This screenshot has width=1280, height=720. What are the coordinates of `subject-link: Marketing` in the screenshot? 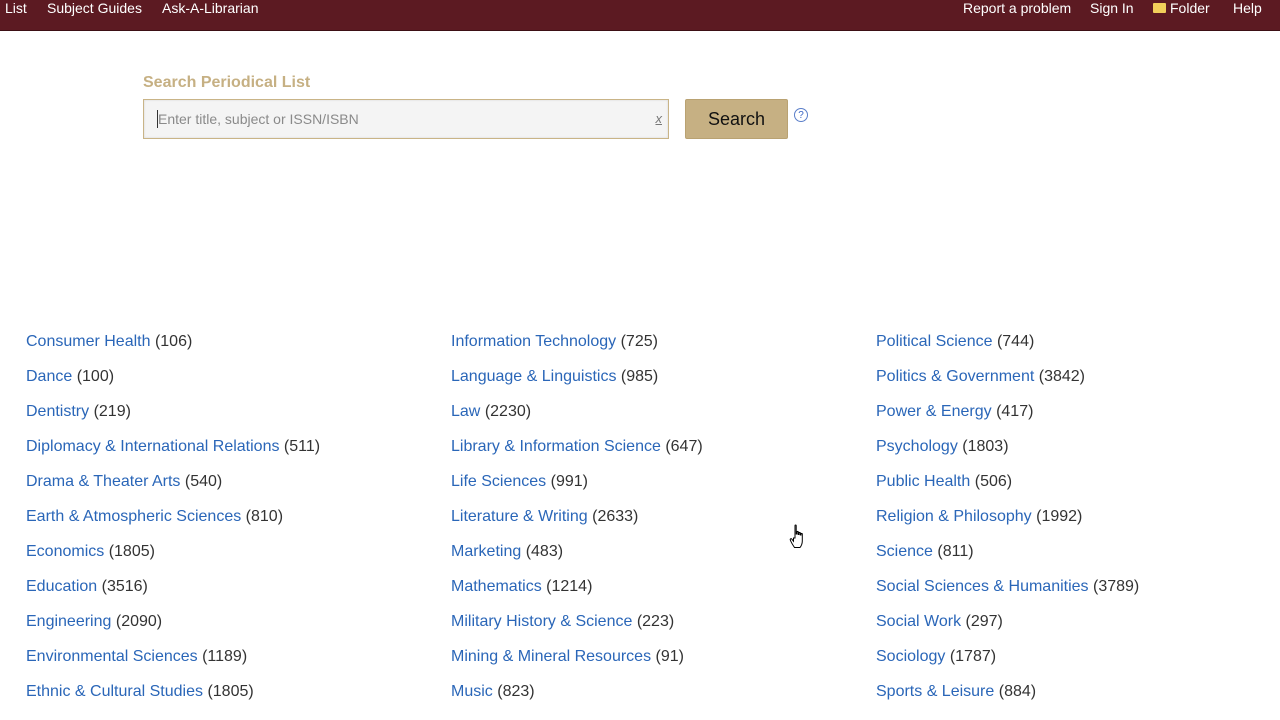 It's located at (486, 551).